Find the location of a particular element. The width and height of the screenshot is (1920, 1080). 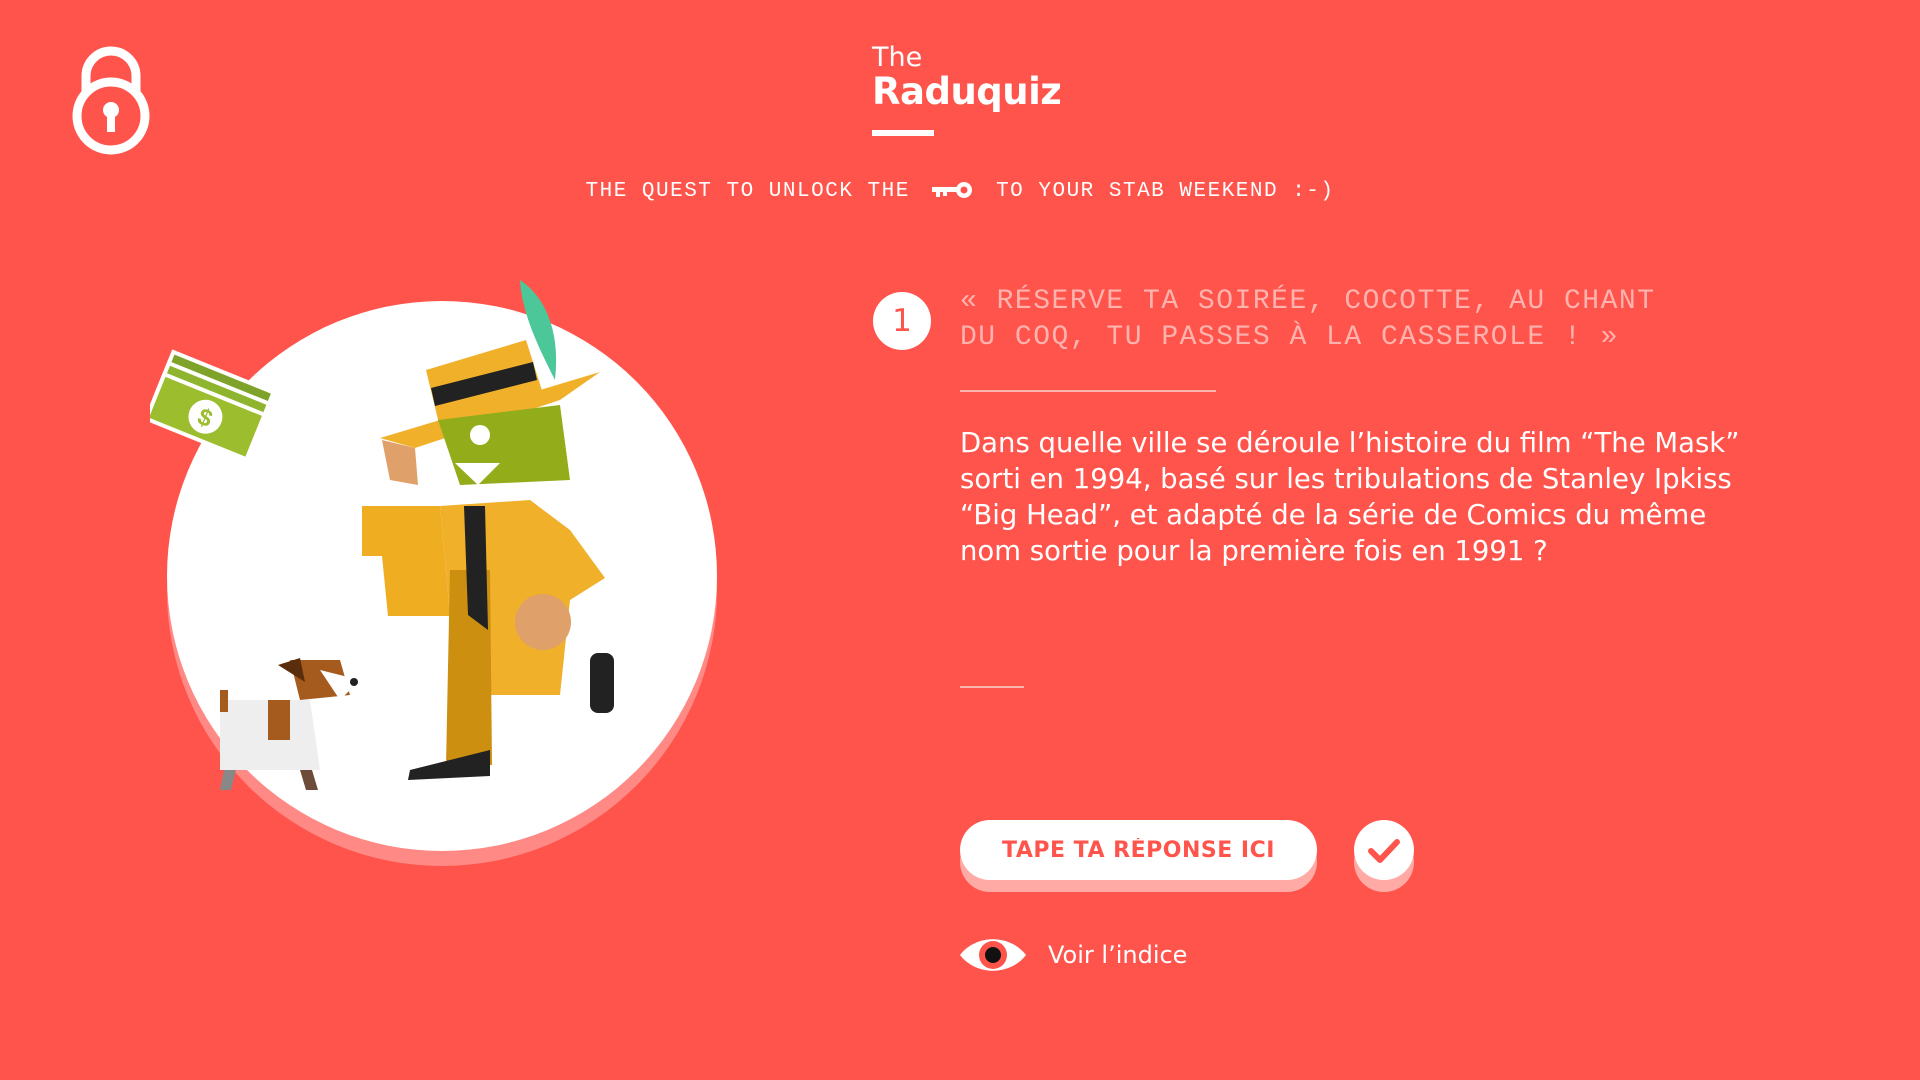

divider is located at coordinates (1088, 391).